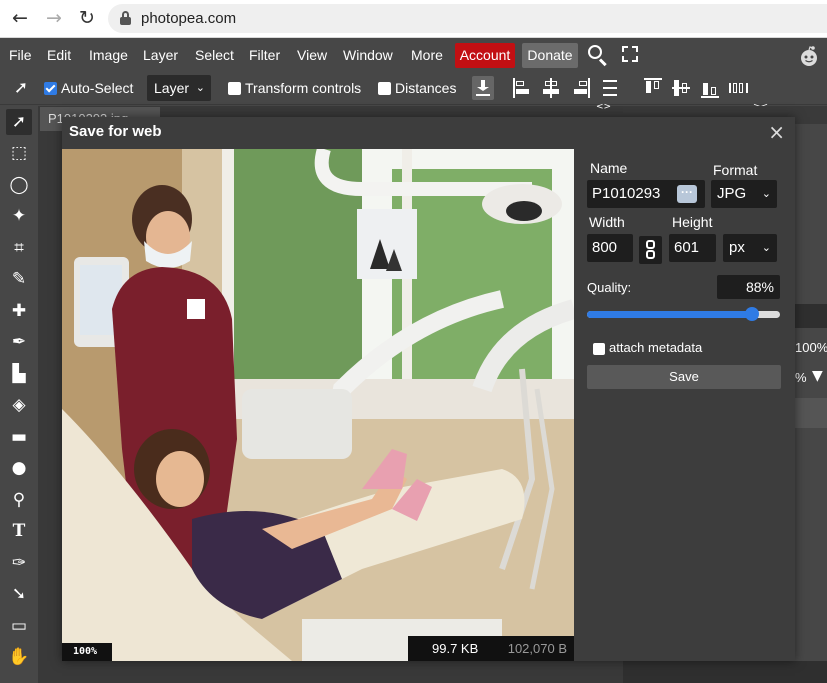 The width and height of the screenshot is (827, 683). What do you see at coordinates (687, 194) in the screenshot?
I see `more-dots-icon: ···` at bounding box center [687, 194].